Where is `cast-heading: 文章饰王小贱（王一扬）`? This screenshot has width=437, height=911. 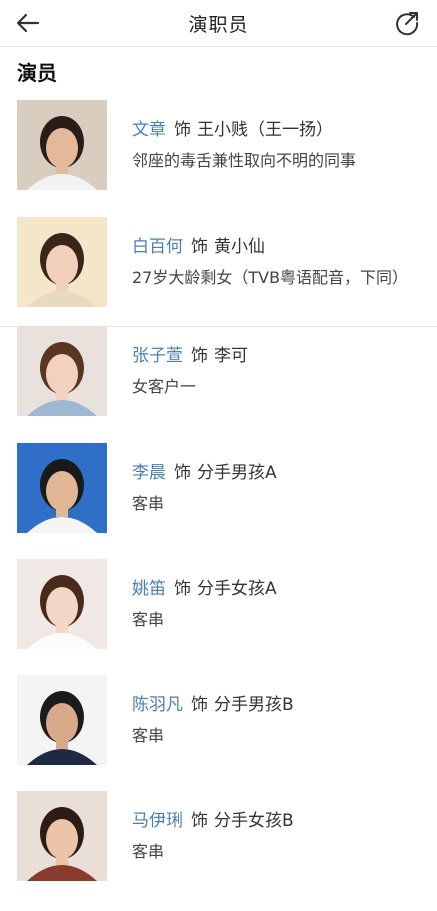
cast-heading: 文章饰王小贱（王一扬） is located at coordinates (277, 130).